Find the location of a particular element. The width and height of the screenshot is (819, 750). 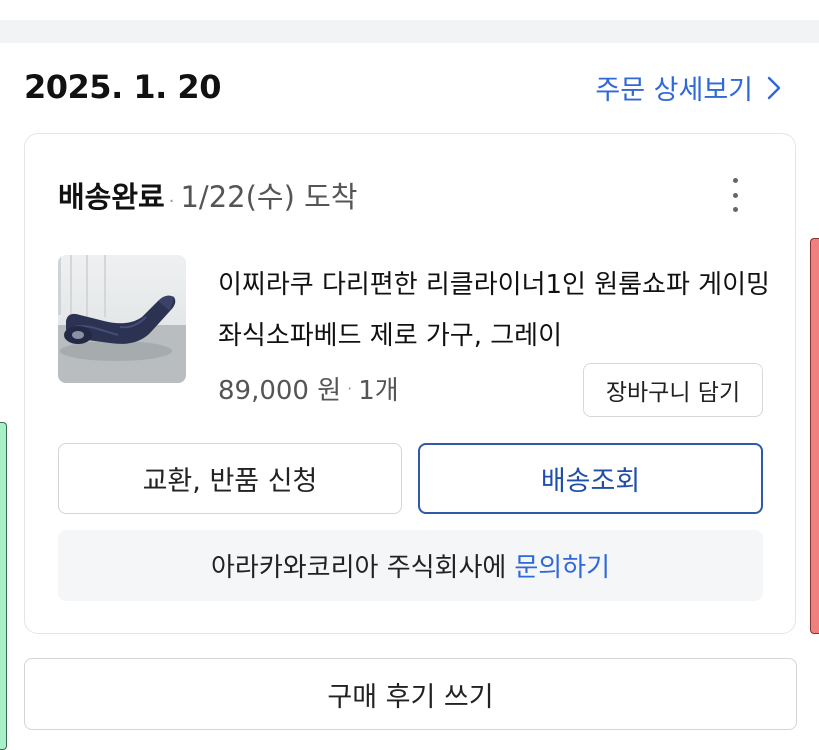

order-detail-label: 주문 상세보기 is located at coordinates (674, 90).